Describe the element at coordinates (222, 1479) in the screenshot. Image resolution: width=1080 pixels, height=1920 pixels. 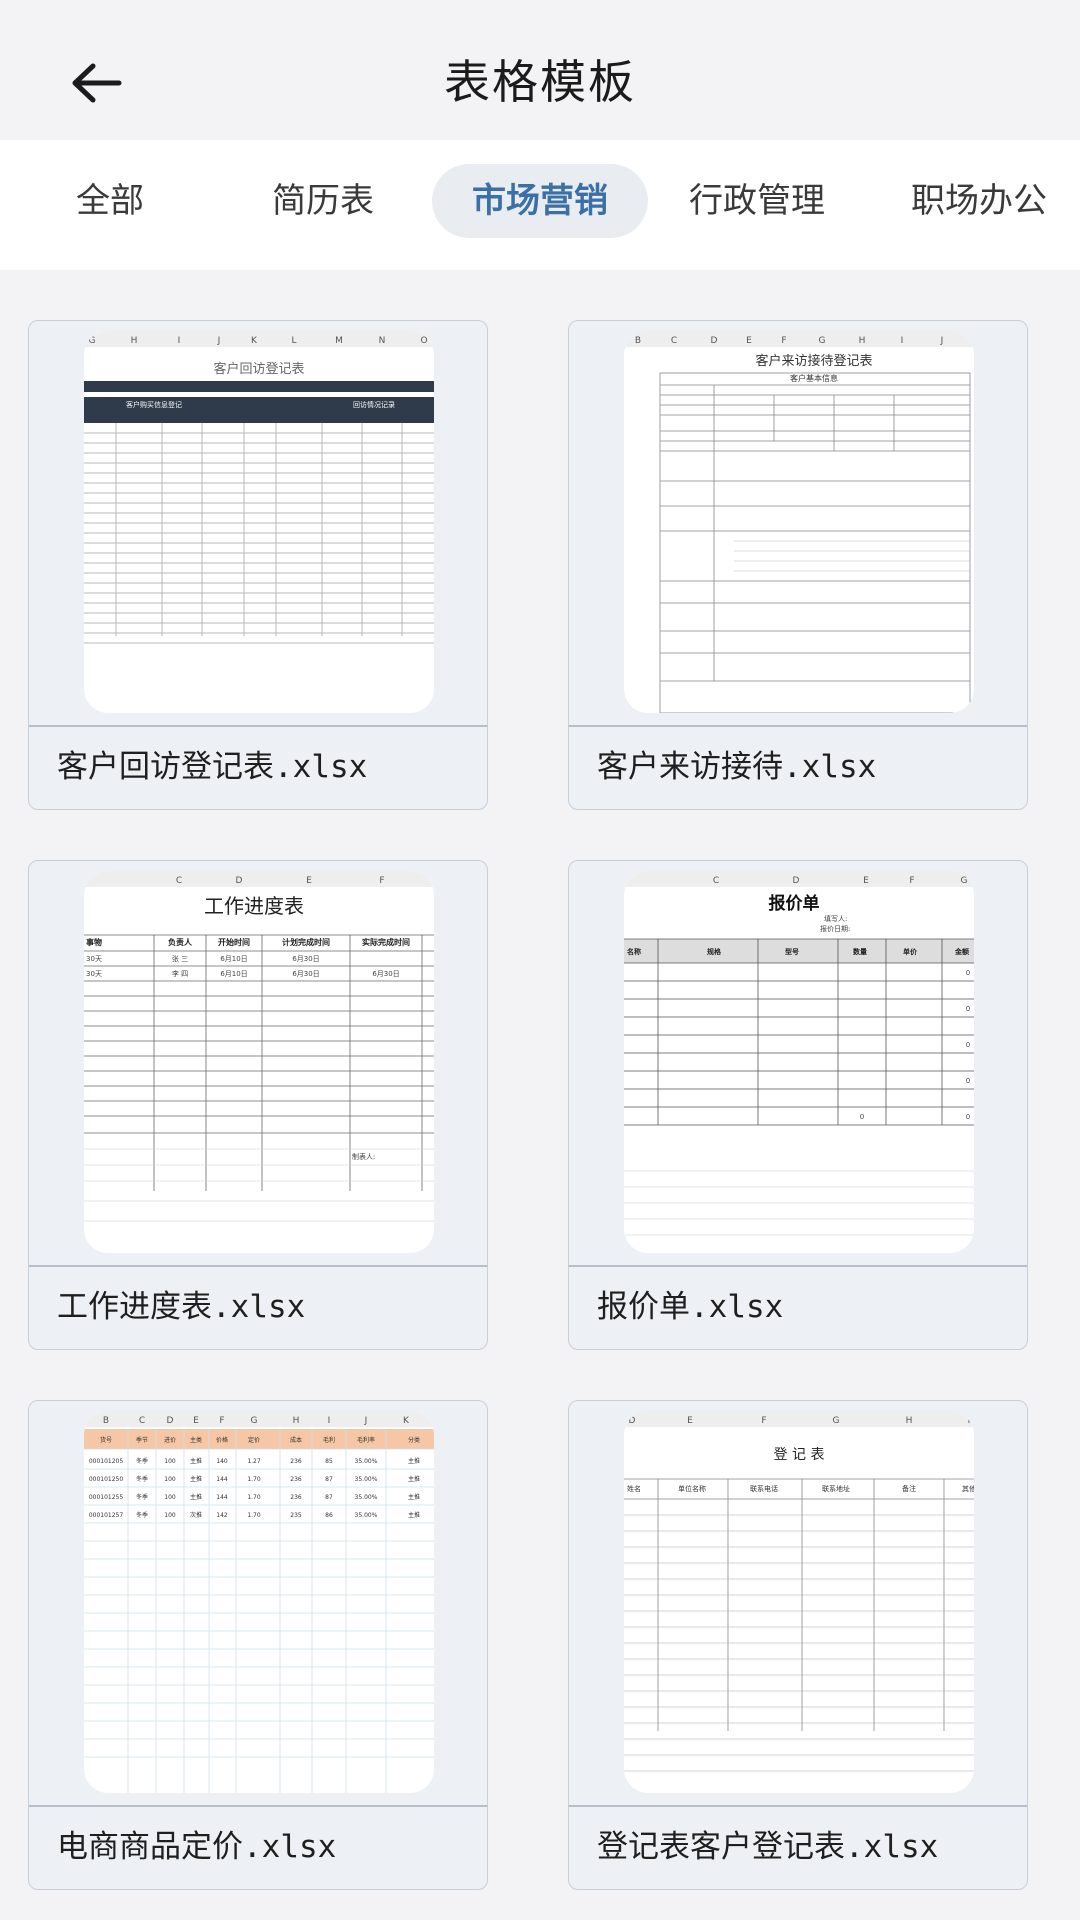
I see `preview-cell: 144` at that location.